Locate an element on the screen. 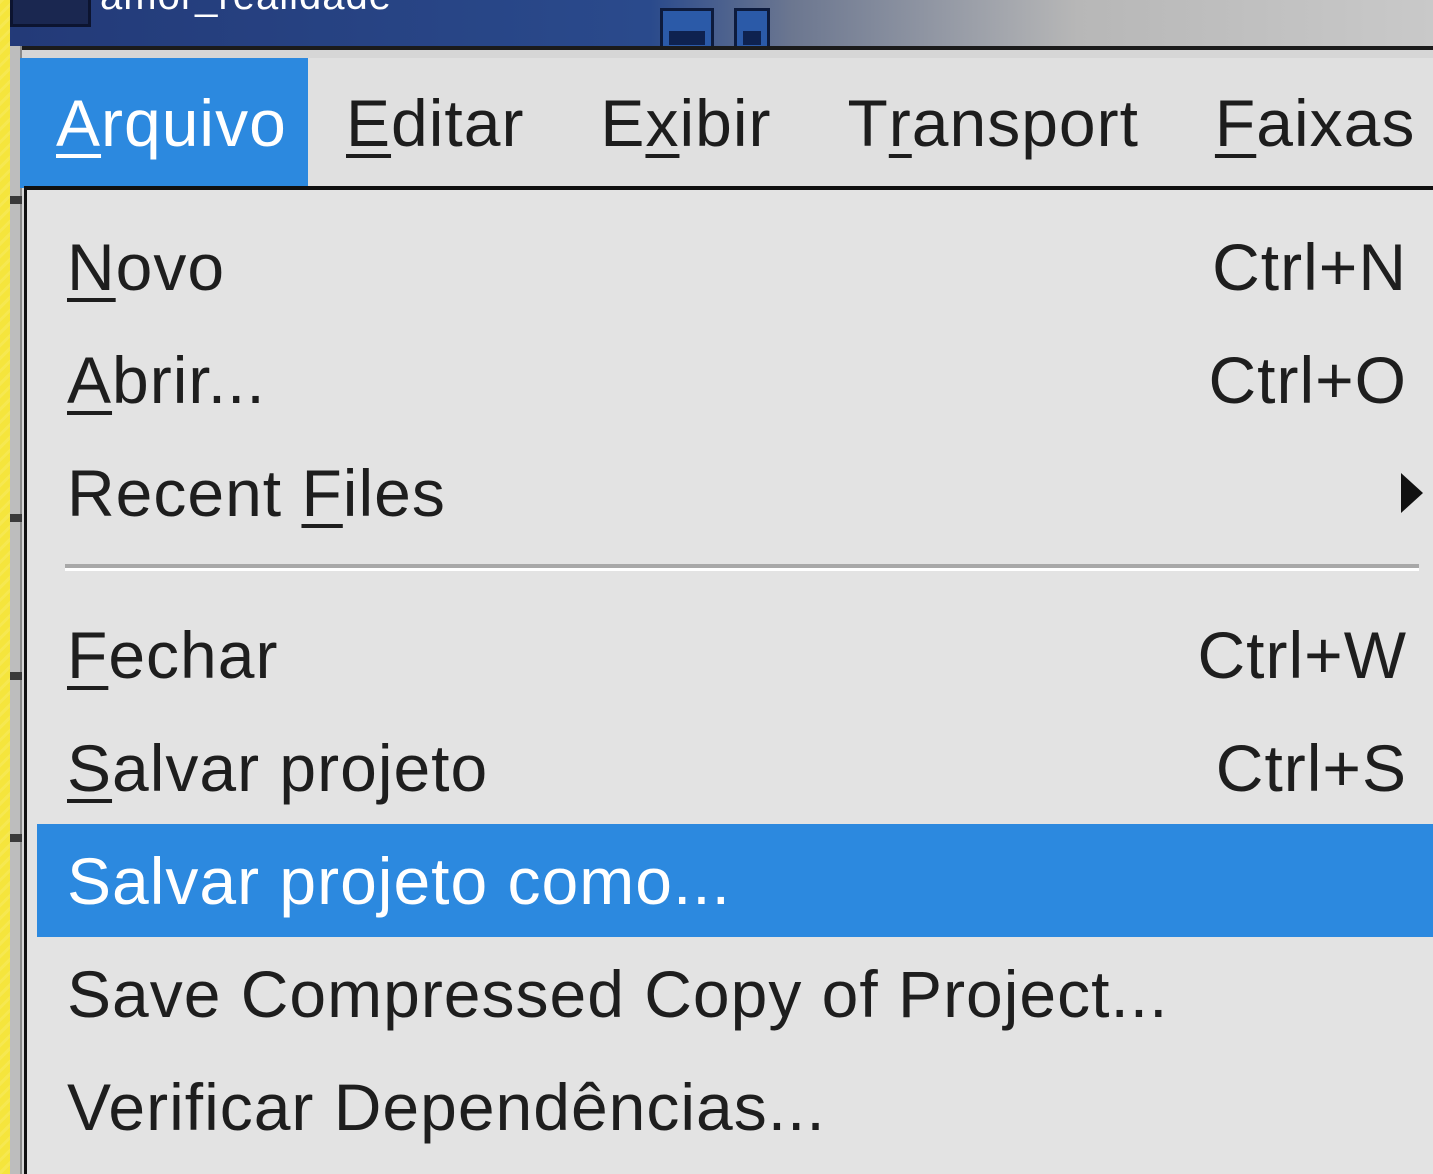  shortcut-label: Ctrl+O is located at coordinates (1307, 379).